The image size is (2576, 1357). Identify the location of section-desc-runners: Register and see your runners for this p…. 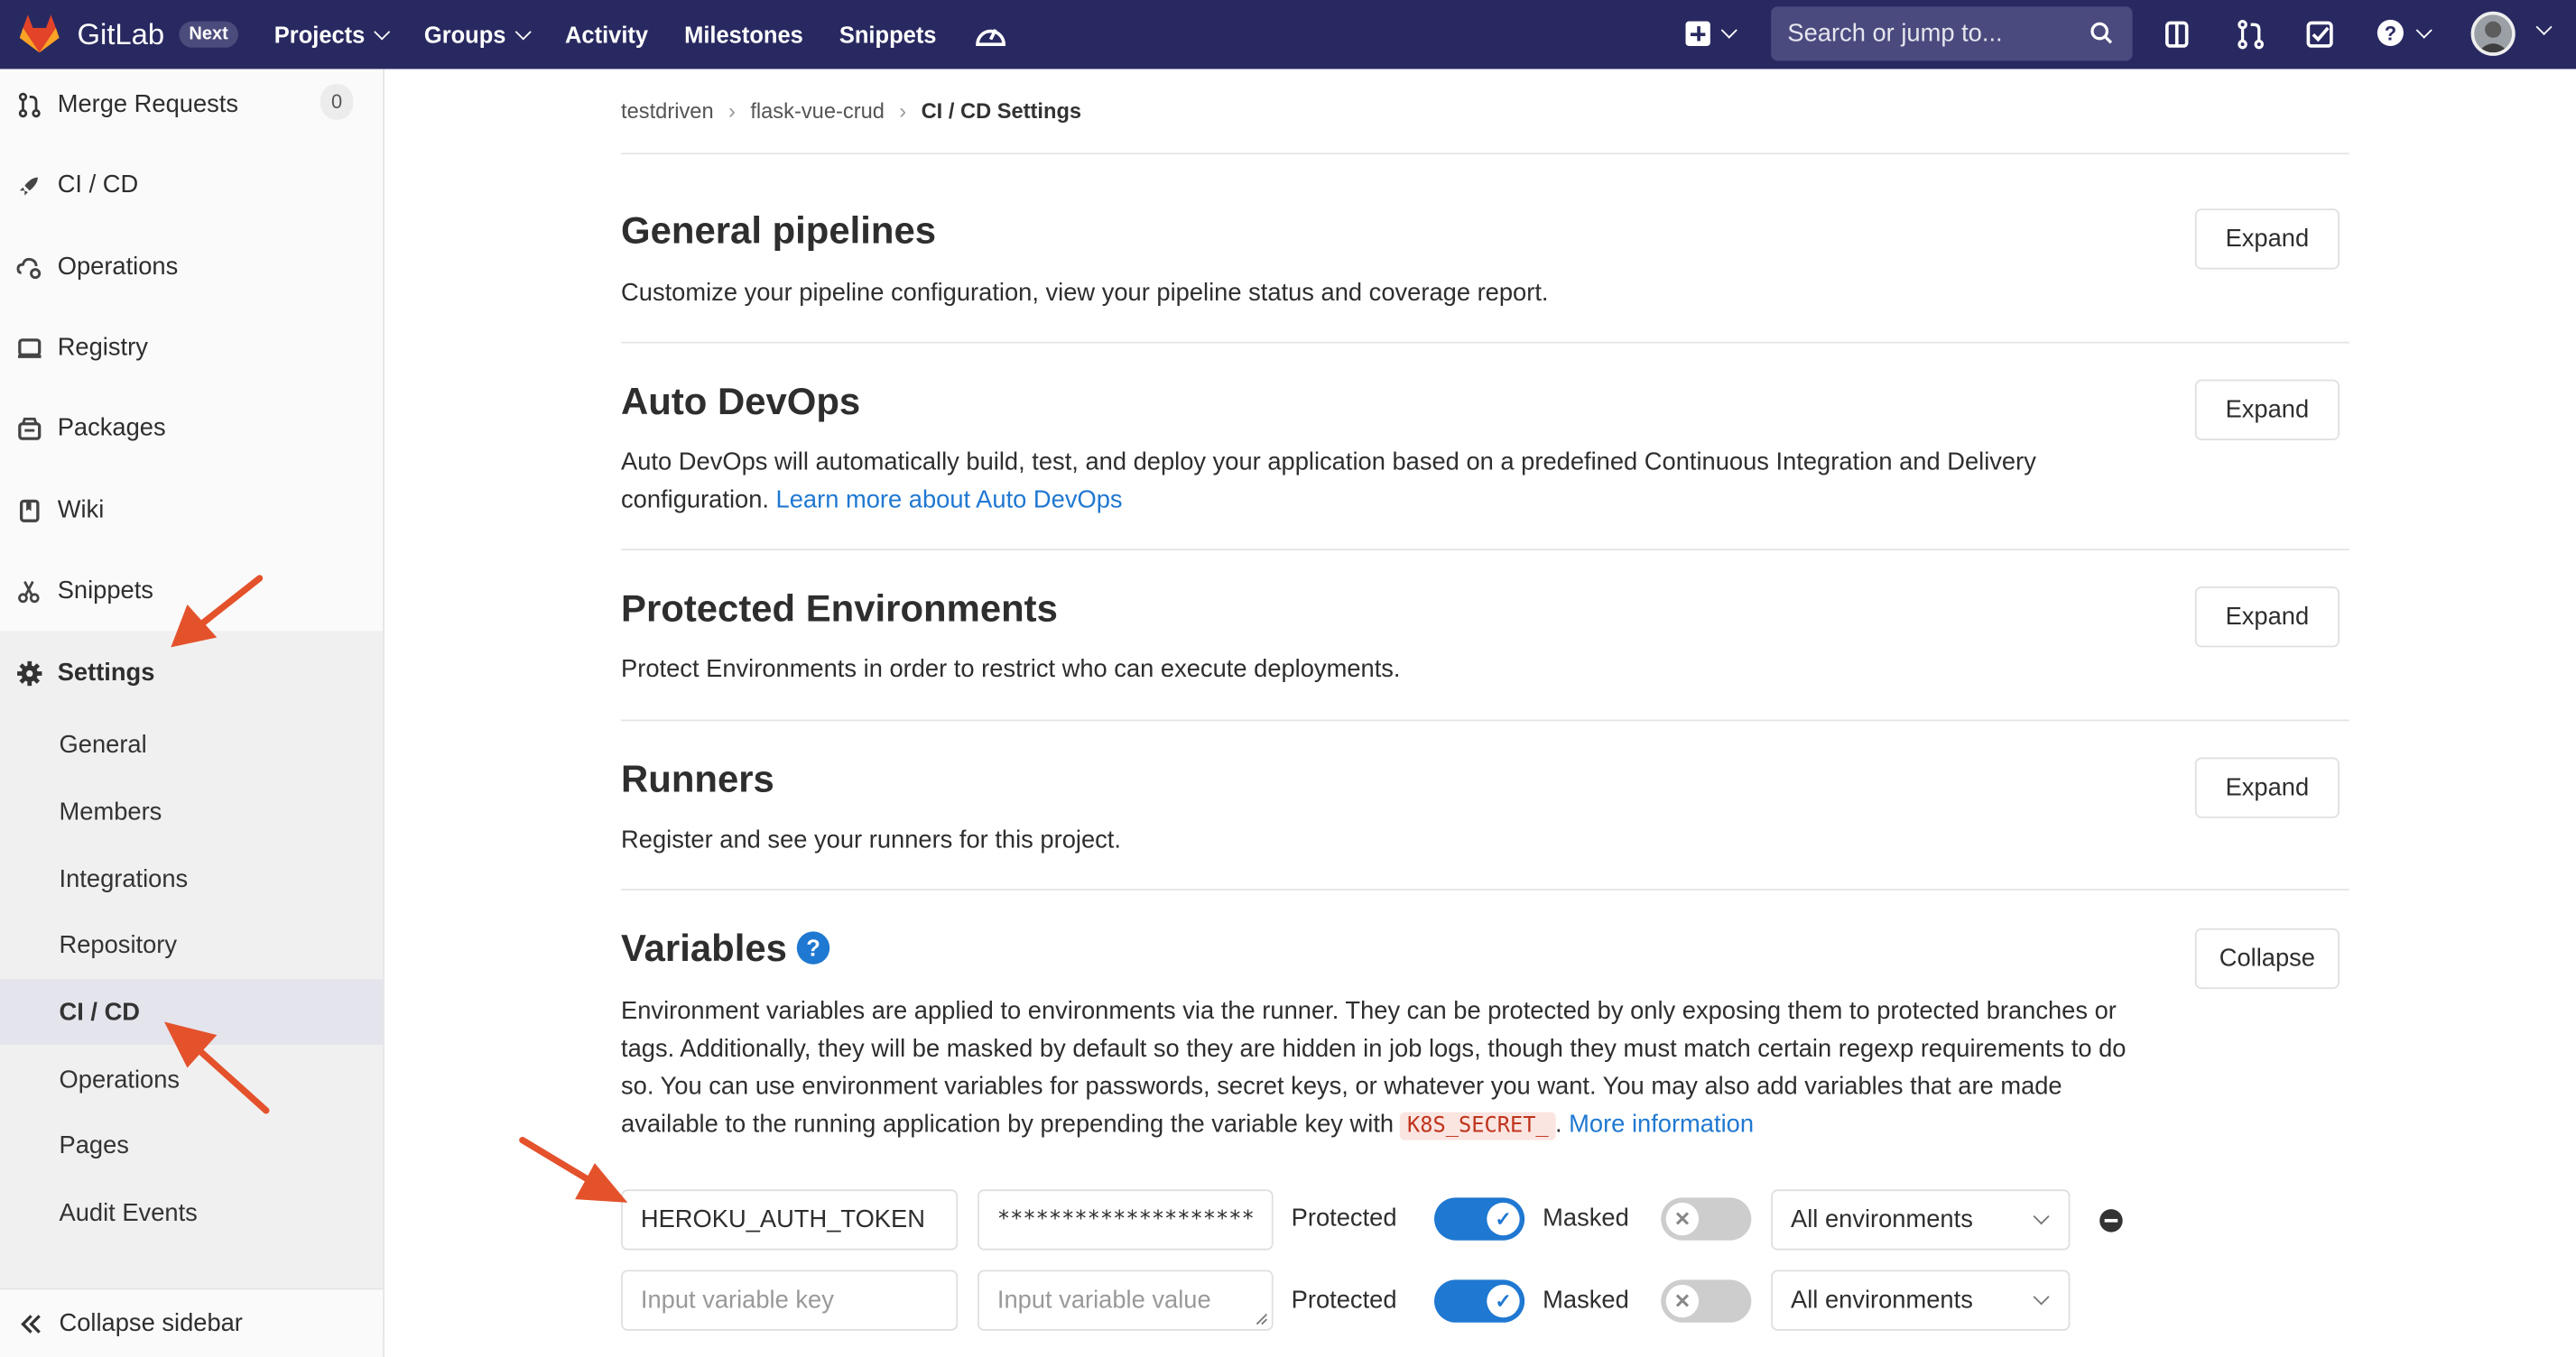
(871, 840).